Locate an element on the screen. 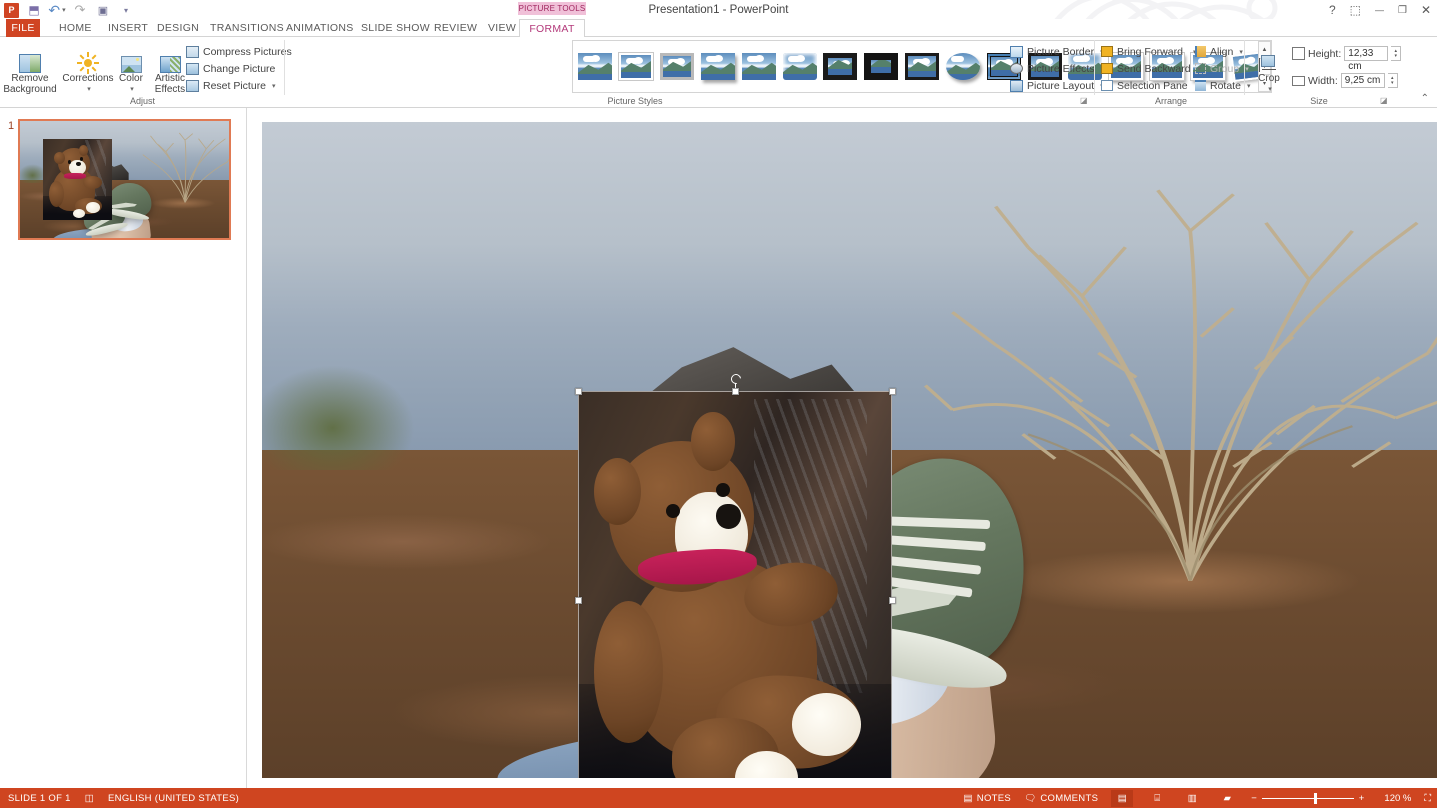 The height and width of the screenshot is (808, 1437). rotate-button: Rotate ▾ is located at coordinates (1222, 85).